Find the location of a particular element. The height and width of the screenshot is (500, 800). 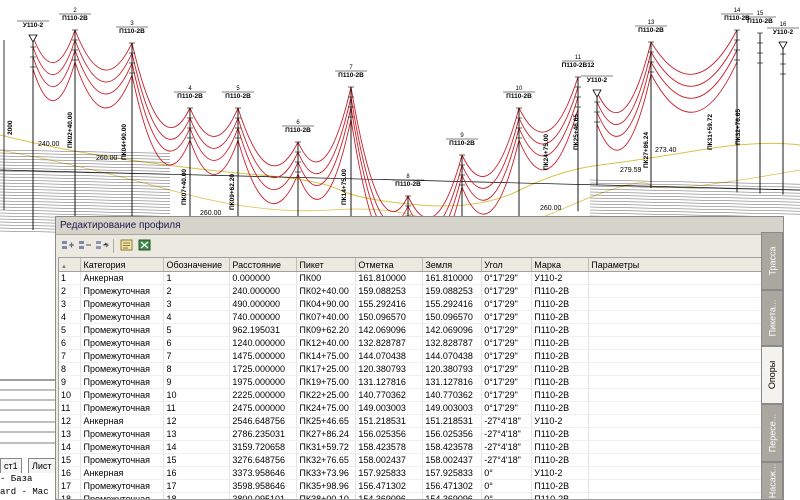

cell-index: 9 is located at coordinates (70, 382).